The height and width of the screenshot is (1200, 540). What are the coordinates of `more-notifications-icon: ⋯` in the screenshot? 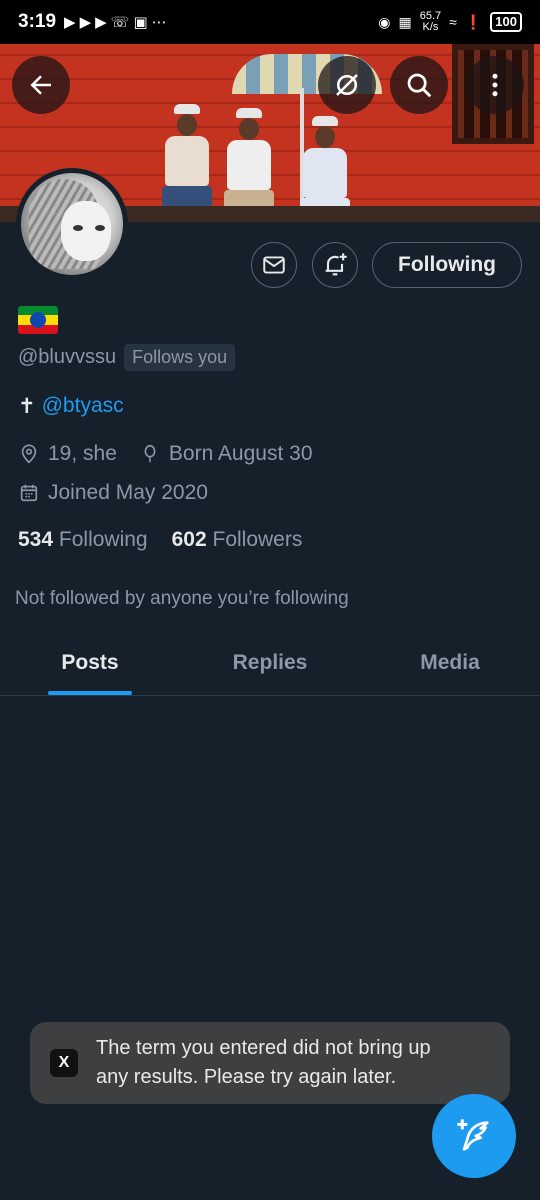 It's located at (159, 22).